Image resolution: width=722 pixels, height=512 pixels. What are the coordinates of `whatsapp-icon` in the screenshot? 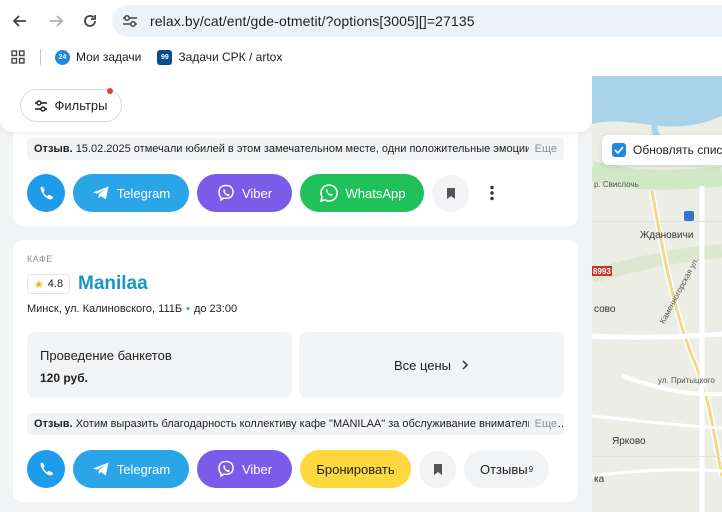 It's located at (328, 193).